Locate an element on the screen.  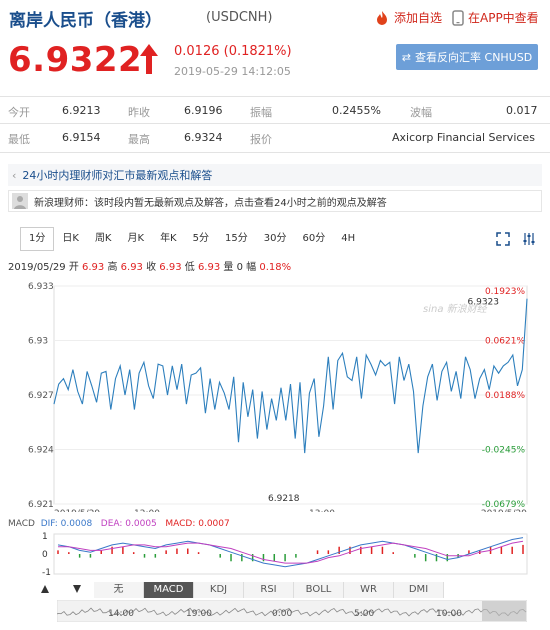
y-tick-label: 6.924 is located at coordinates (41, 451).